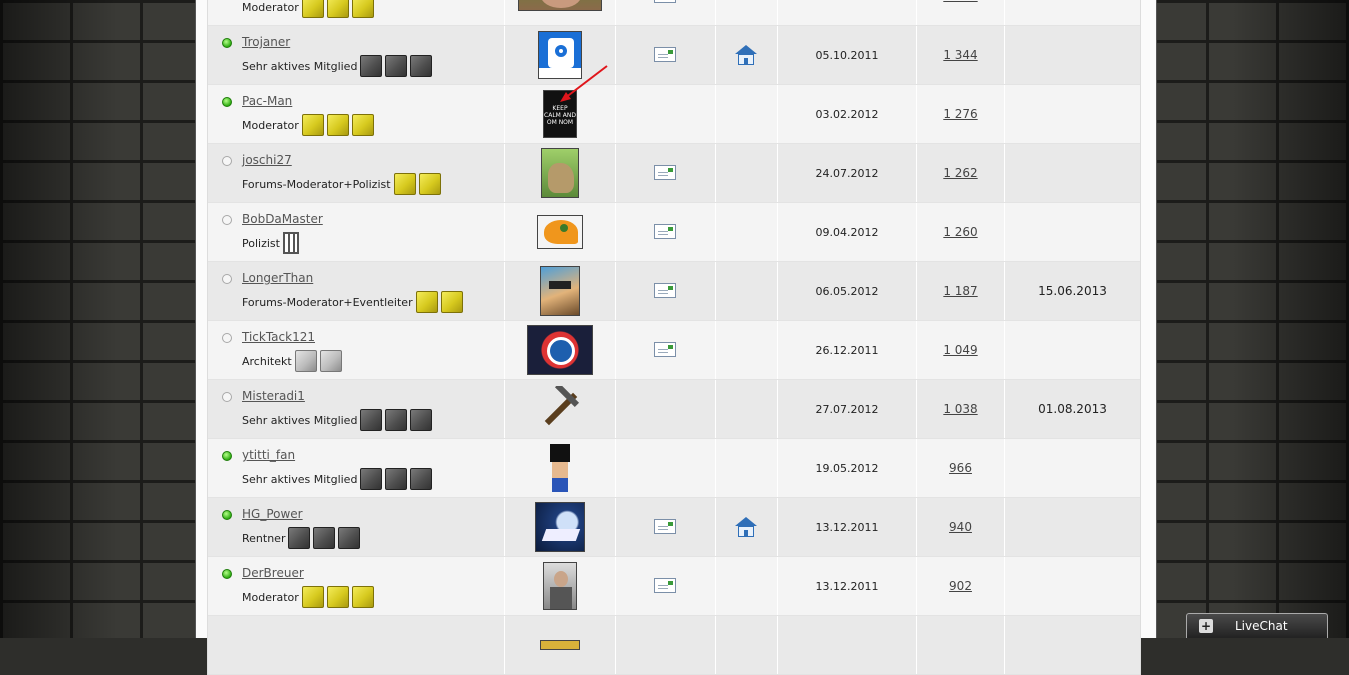  I want to click on post-count-link: 1 360, so click(960, 12).